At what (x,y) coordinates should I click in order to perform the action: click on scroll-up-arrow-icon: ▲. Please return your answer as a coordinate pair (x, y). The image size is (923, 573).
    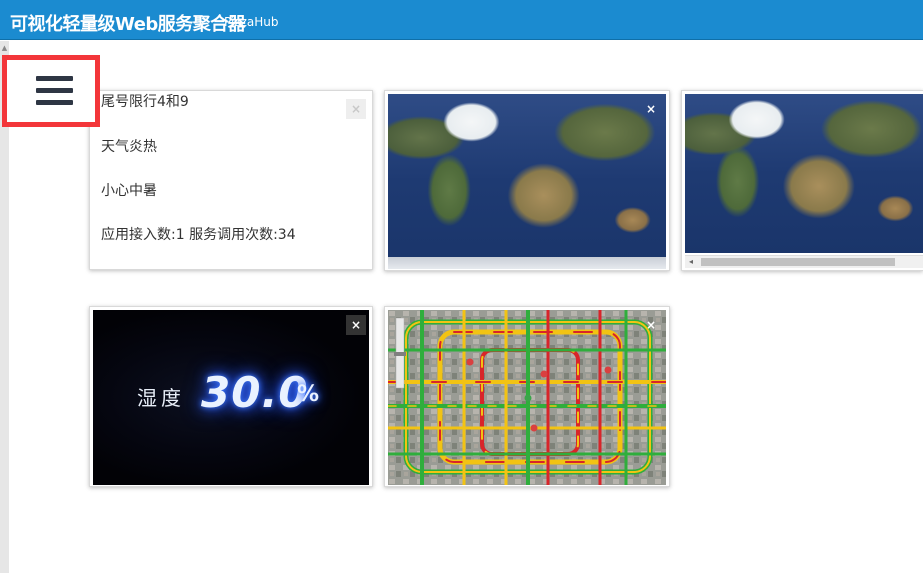
    Looking at the image, I should click on (4, 48).